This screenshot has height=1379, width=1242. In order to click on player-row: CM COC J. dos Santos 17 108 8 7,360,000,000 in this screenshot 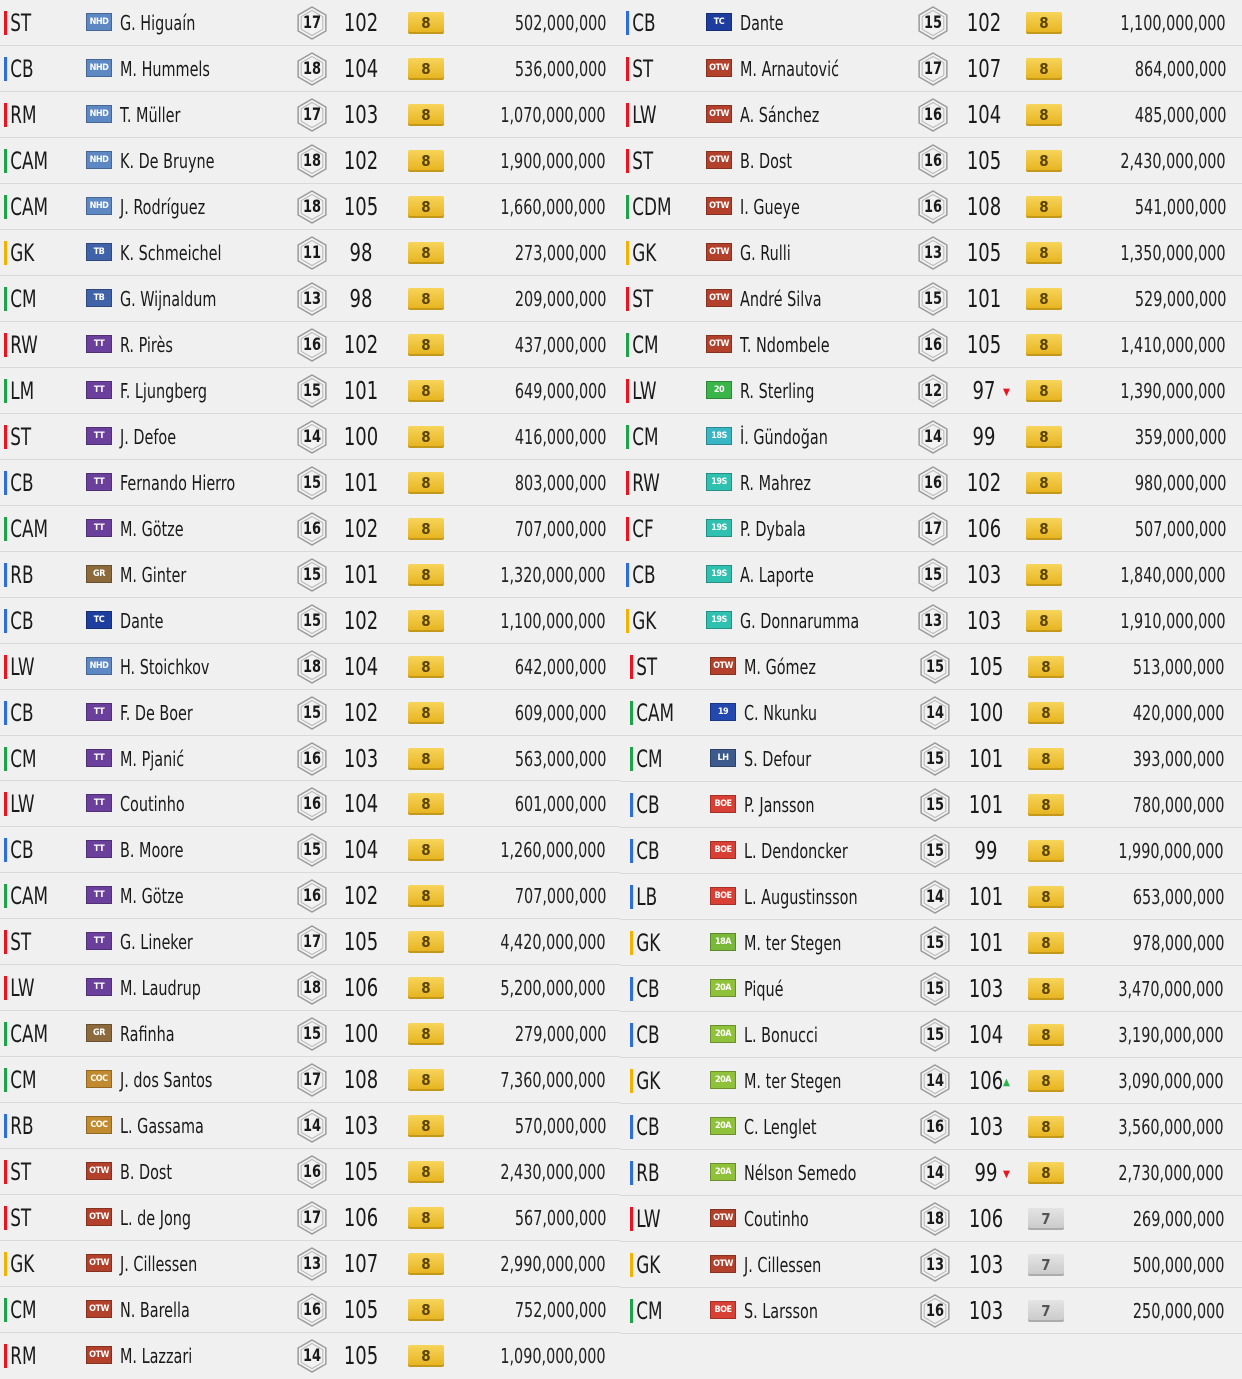, I will do `click(310, 1080)`.